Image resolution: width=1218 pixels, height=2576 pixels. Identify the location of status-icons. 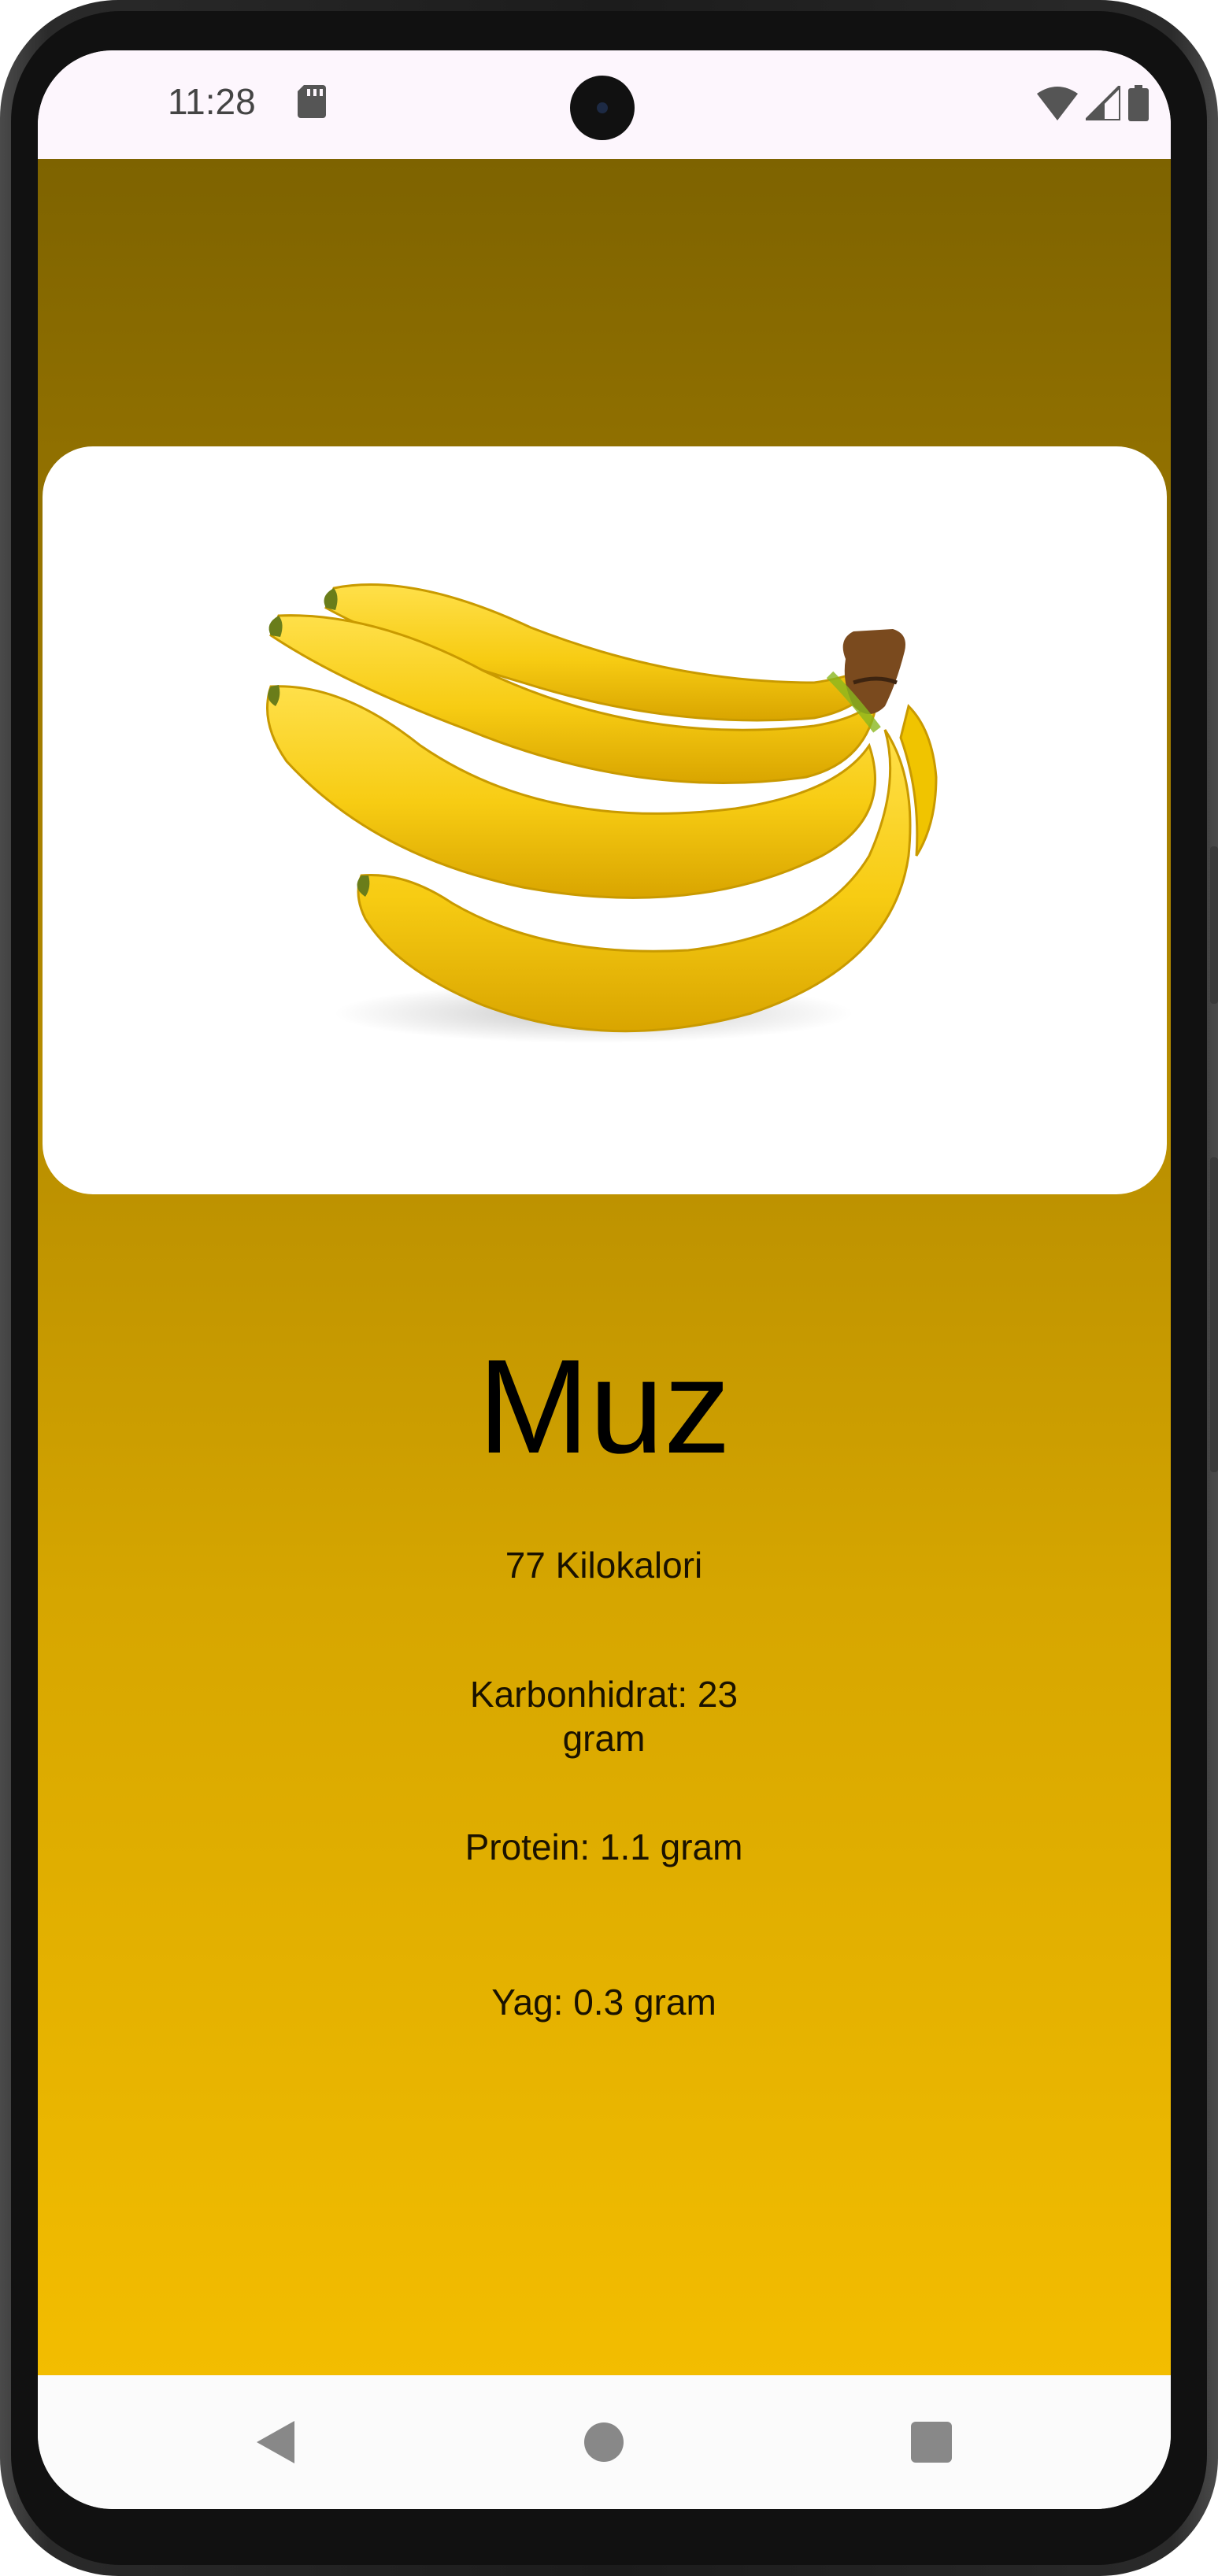
(1093, 103).